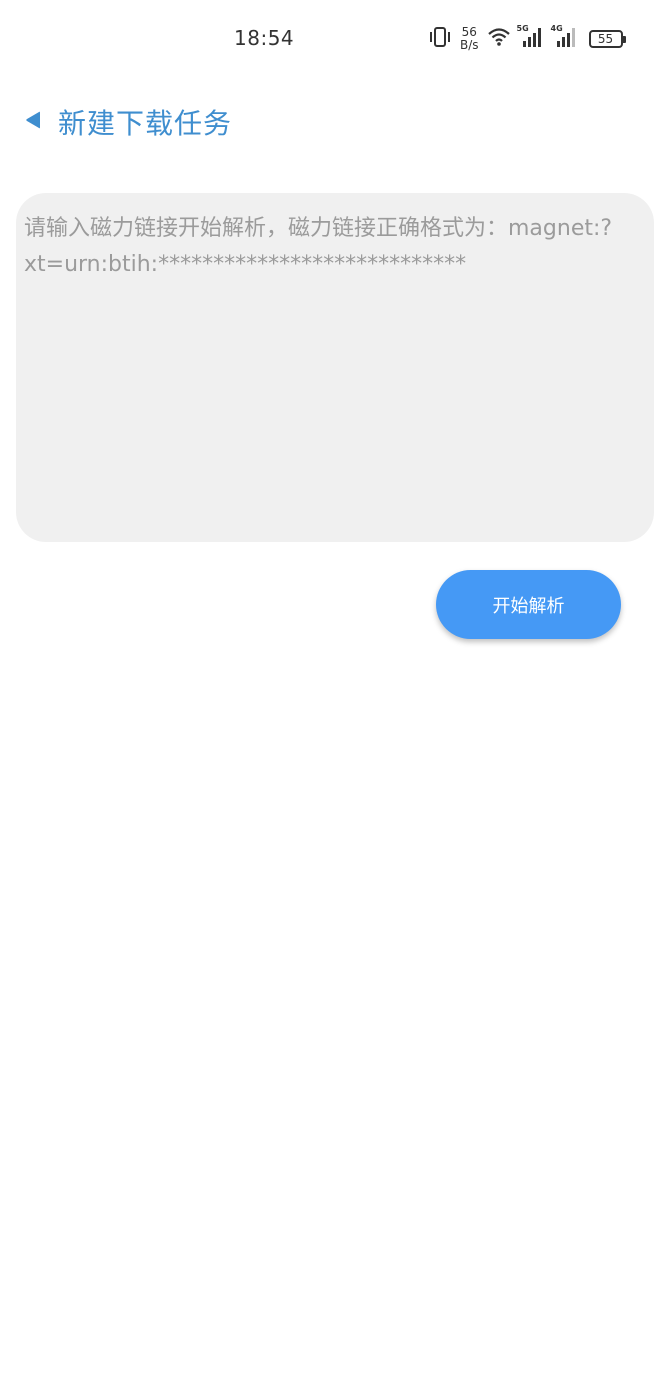  Describe the element at coordinates (530, 38) in the screenshot. I see `signal-5g: 5G` at that location.